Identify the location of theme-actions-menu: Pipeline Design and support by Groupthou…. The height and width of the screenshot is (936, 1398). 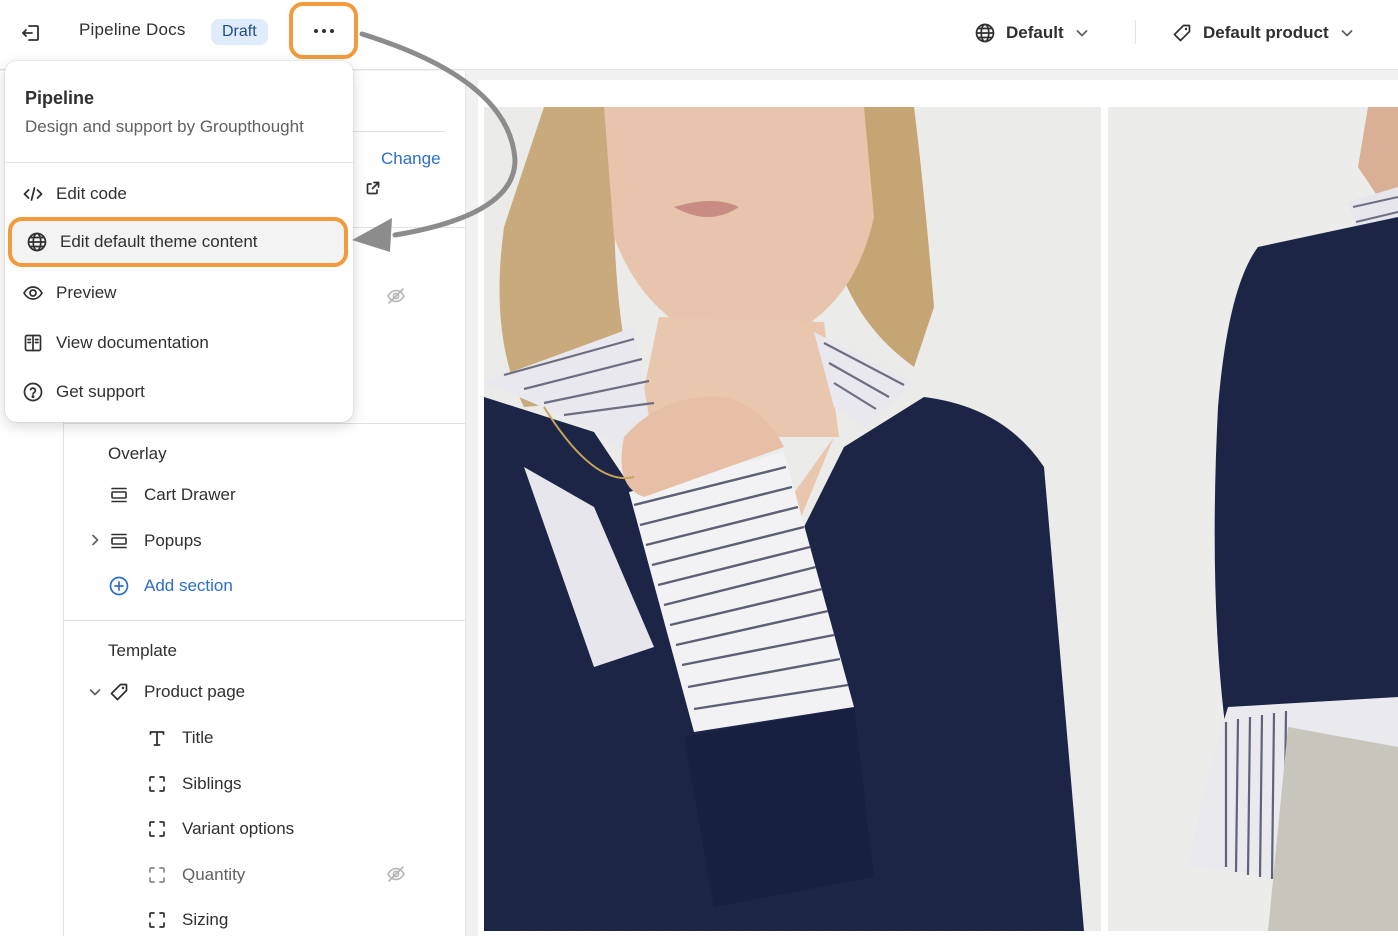
(179, 241).